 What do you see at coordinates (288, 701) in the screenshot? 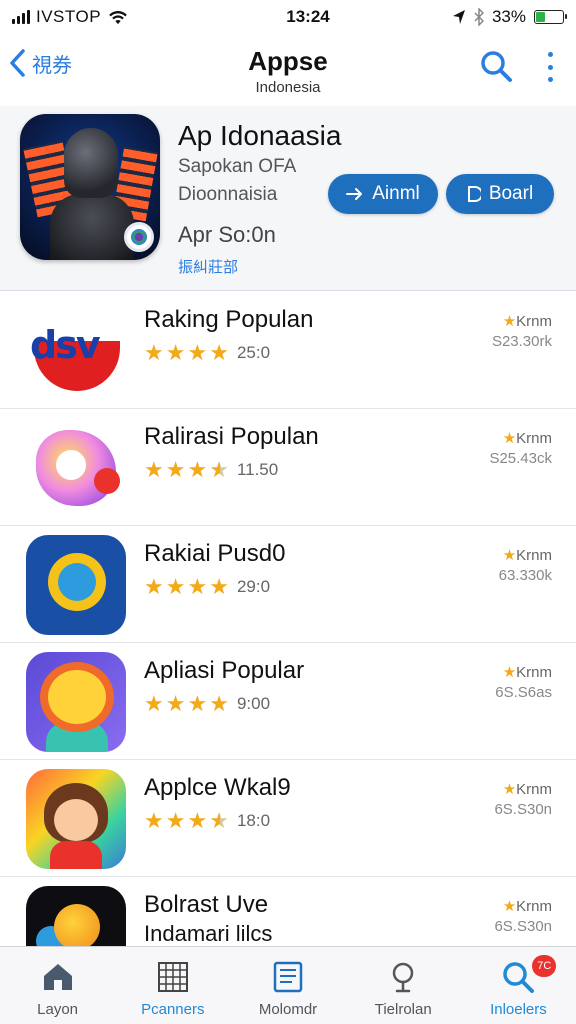
I see `app-row: Apliasi Popular ★ ★ ★ ★ 9:00 ★Krnm 6S.S6as` at bounding box center [288, 701].